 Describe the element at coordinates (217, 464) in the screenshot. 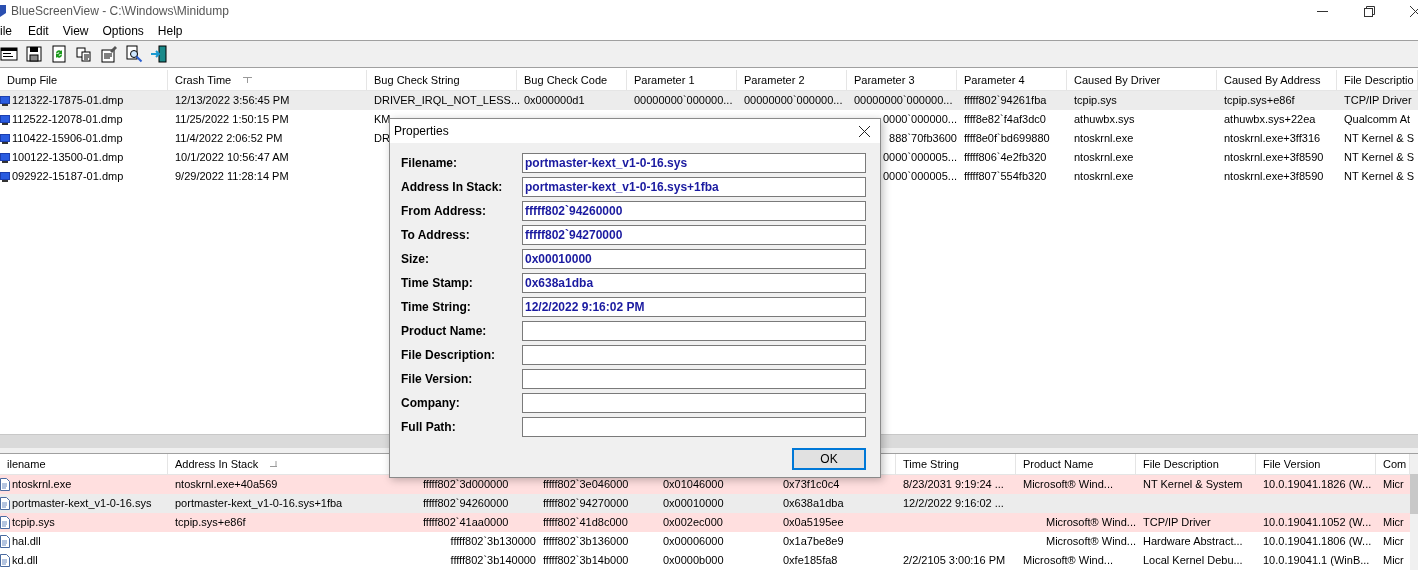

I see `column-header: Address In Stack` at that location.